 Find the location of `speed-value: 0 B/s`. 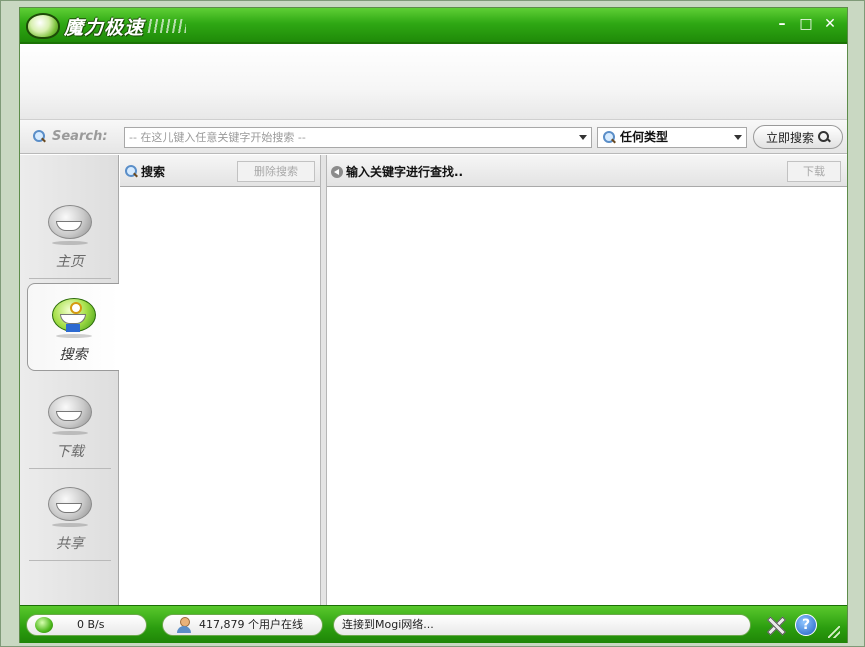

speed-value: 0 B/s is located at coordinates (91, 624).